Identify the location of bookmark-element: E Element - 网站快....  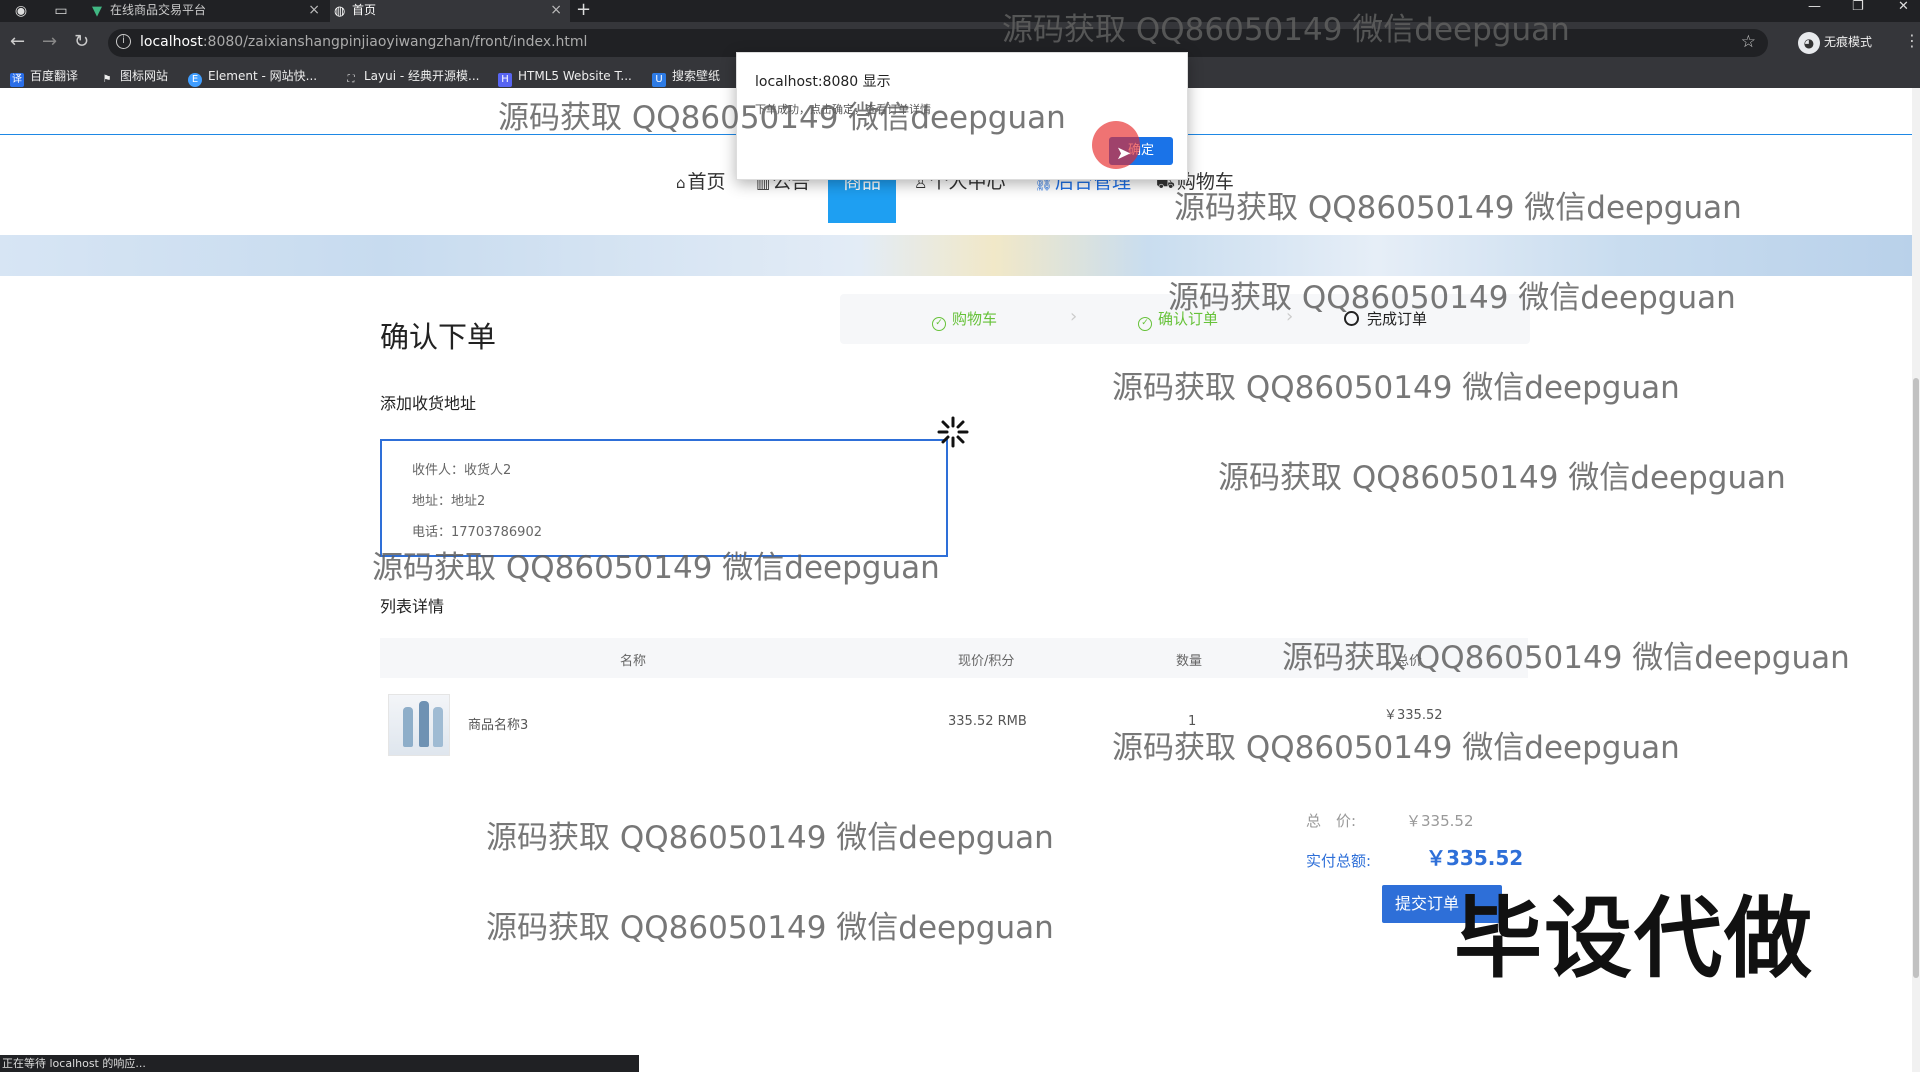
(252, 77).